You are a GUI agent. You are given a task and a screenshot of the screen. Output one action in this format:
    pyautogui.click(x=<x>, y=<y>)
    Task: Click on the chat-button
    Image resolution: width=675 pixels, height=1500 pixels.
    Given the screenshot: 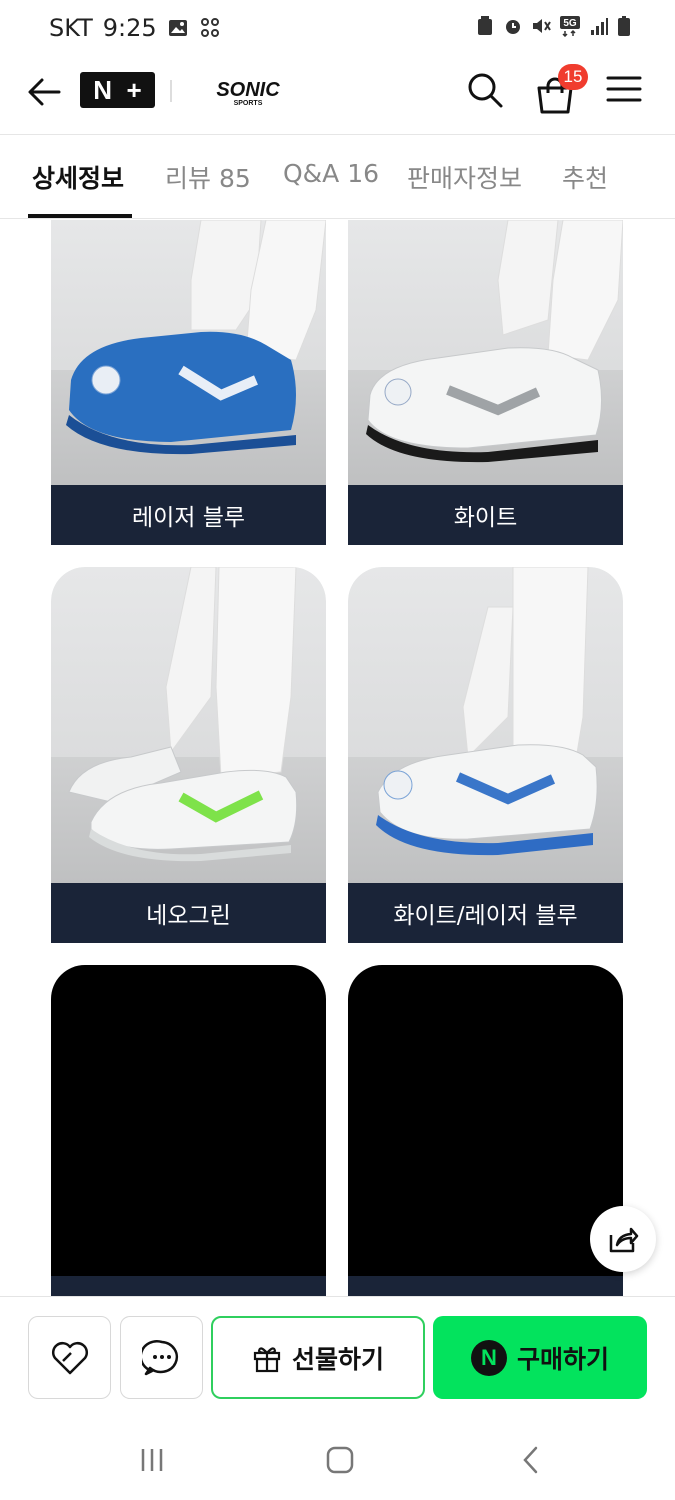 What is the action you would take?
    pyautogui.click(x=161, y=1357)
    